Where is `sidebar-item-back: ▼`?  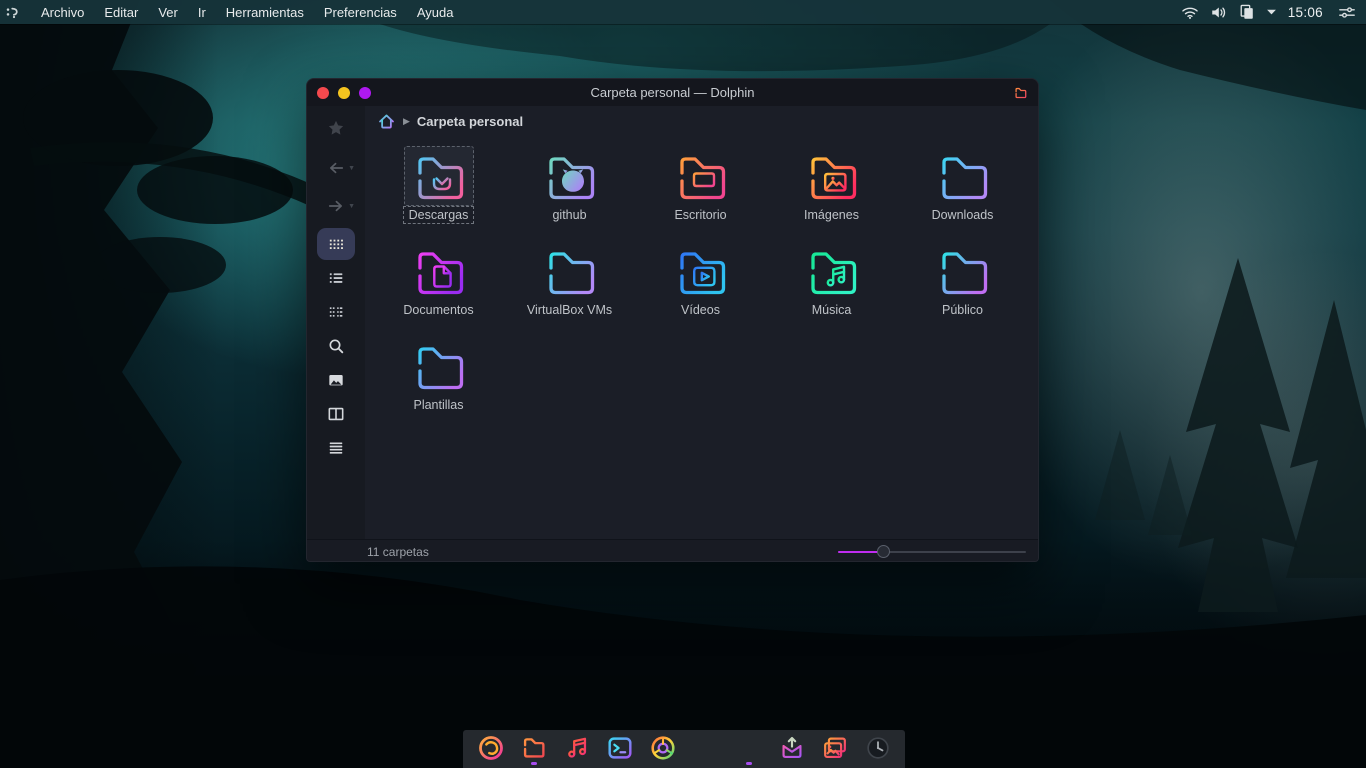
sidebar-item-back: ▼ is located at coordinates (336, 168).